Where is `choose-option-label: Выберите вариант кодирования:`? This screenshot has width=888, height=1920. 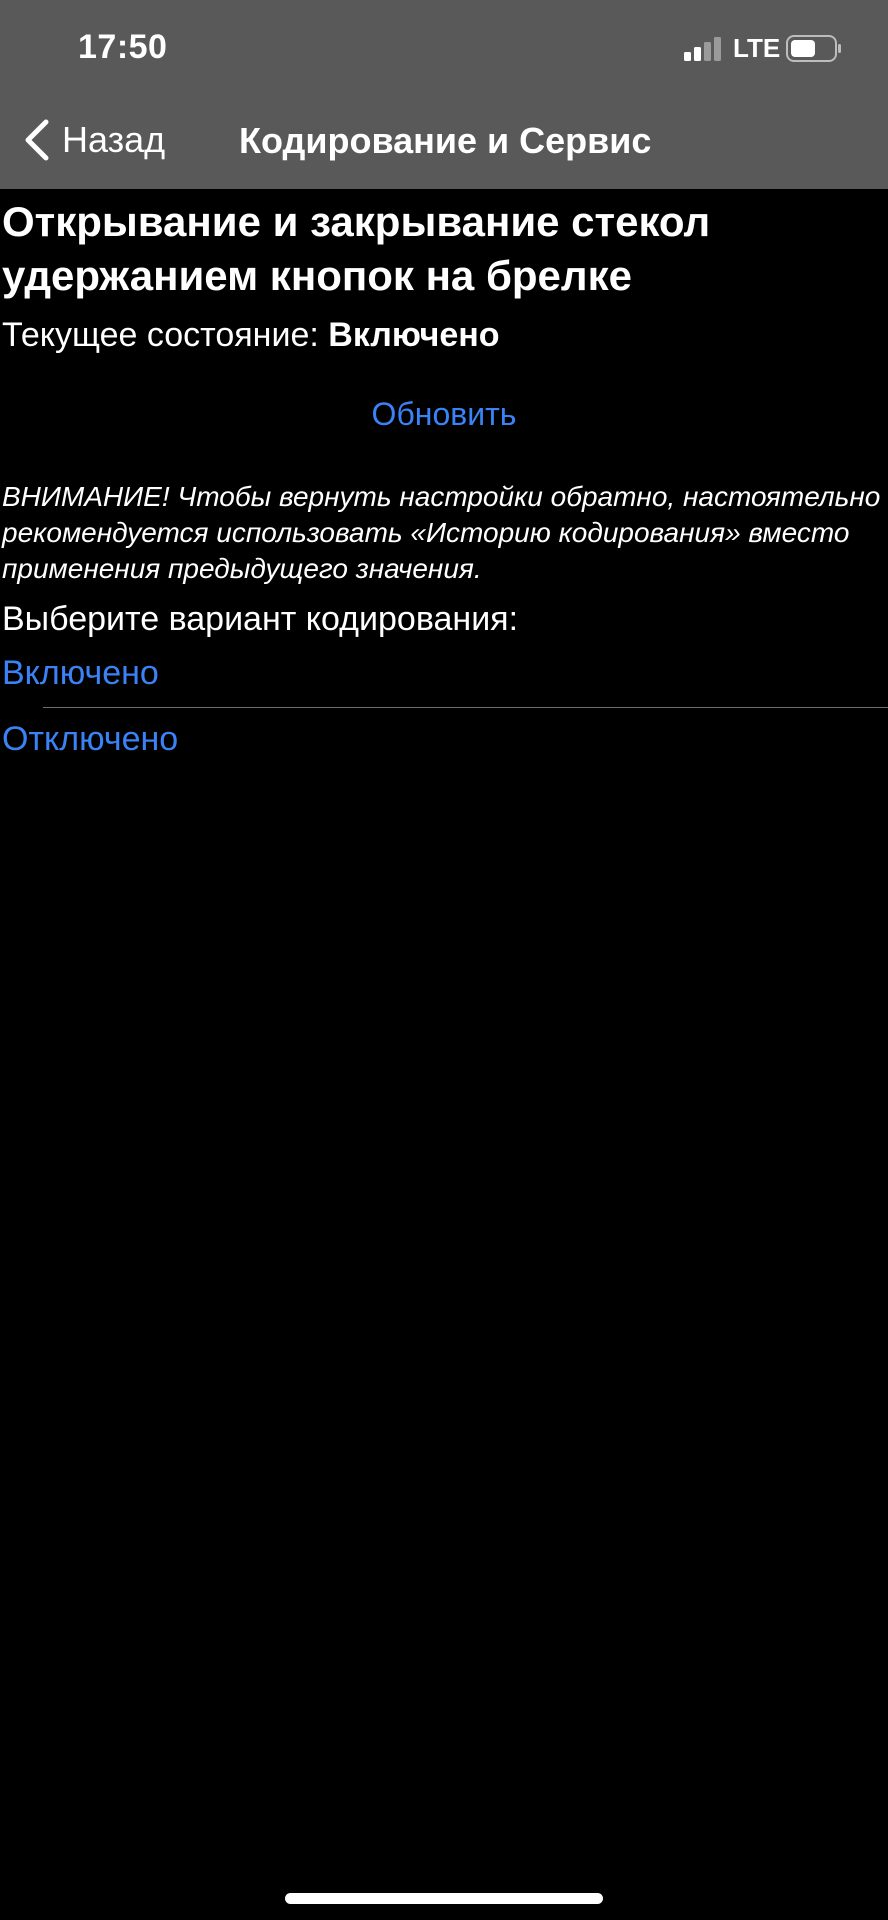
choose-option-label: Выберите вариант кодирования: is located at coordinates (260, 619).